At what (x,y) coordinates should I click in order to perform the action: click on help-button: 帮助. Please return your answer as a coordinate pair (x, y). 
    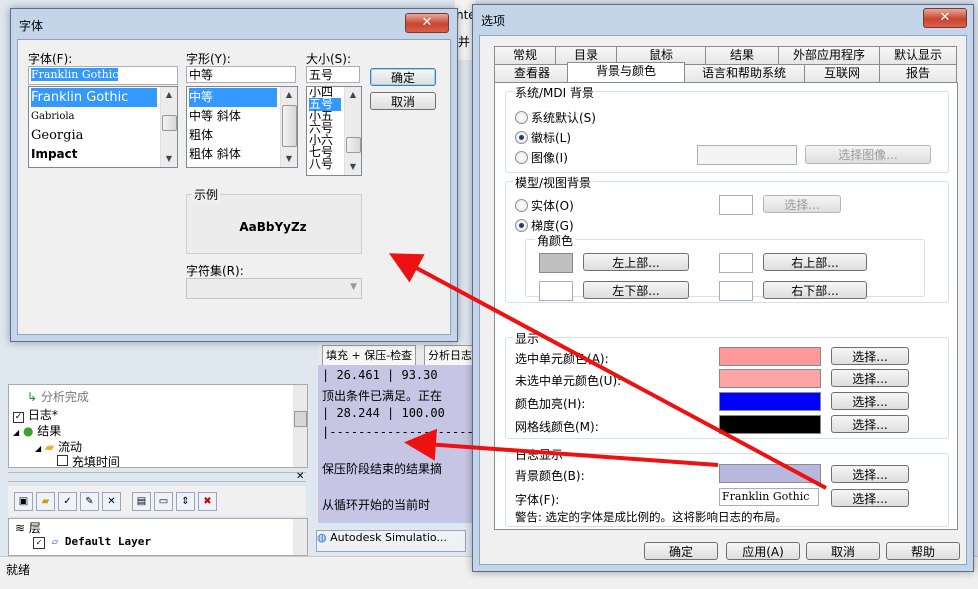
    Looking at the image, I should click on (923, 551).